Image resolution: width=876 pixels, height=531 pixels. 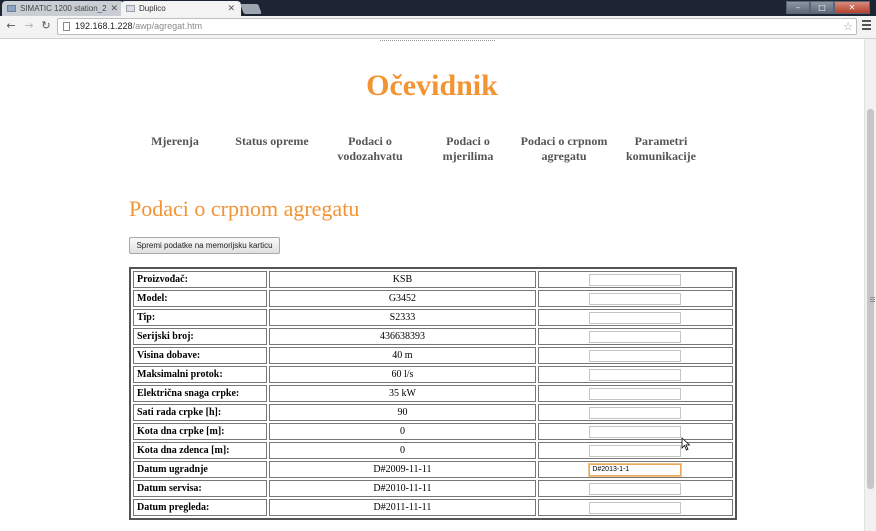 What do you see at coordinates (402, 374) in the screenshot?
I see `row-value: 60 l/s` at bounding box center [402, 374].